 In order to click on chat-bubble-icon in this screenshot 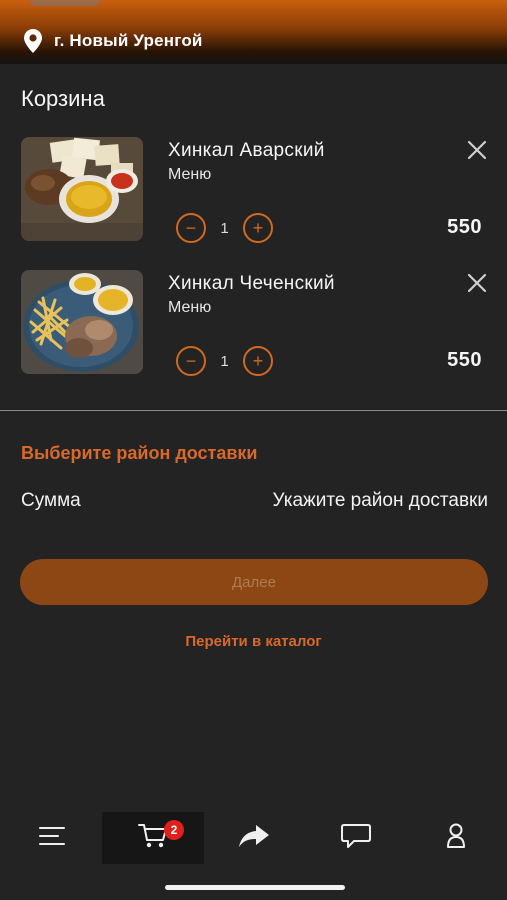, I will do `click(356, 838)`.